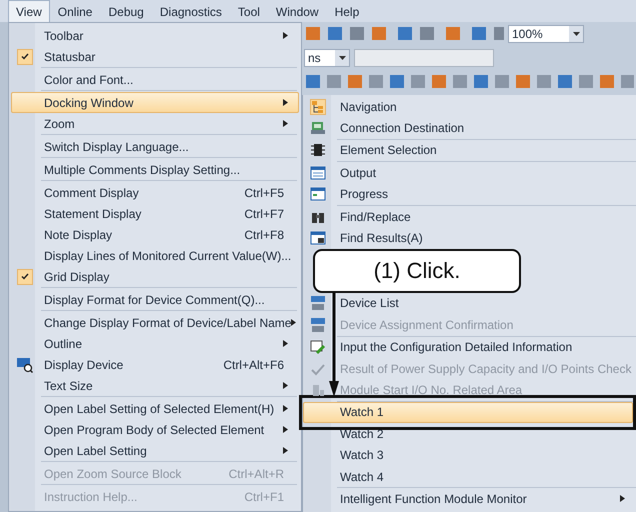  I want to click on menu-title: Debug, so click(126, 11).